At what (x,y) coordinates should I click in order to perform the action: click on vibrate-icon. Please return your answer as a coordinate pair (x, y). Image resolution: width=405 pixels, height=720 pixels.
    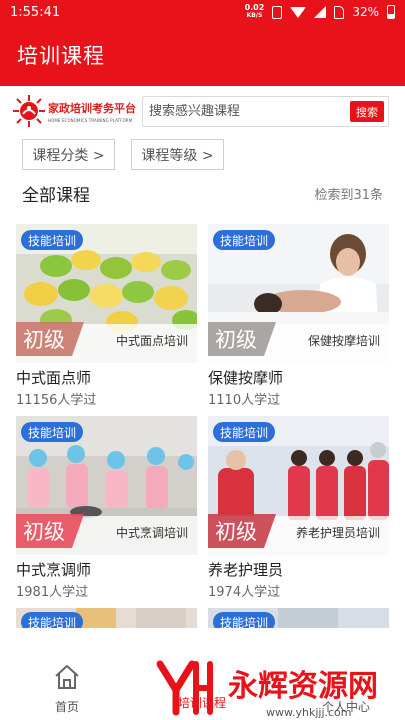
    Looking at the image, I should click on (277, 12).